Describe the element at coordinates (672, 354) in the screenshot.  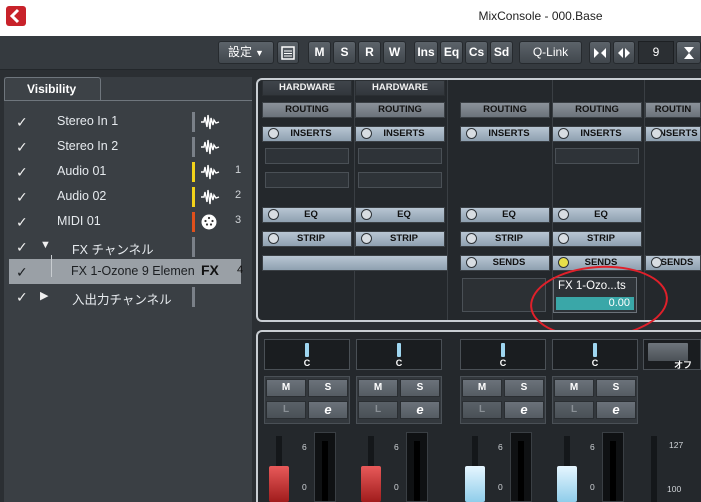
I see `pan-control: オフ` at that location.